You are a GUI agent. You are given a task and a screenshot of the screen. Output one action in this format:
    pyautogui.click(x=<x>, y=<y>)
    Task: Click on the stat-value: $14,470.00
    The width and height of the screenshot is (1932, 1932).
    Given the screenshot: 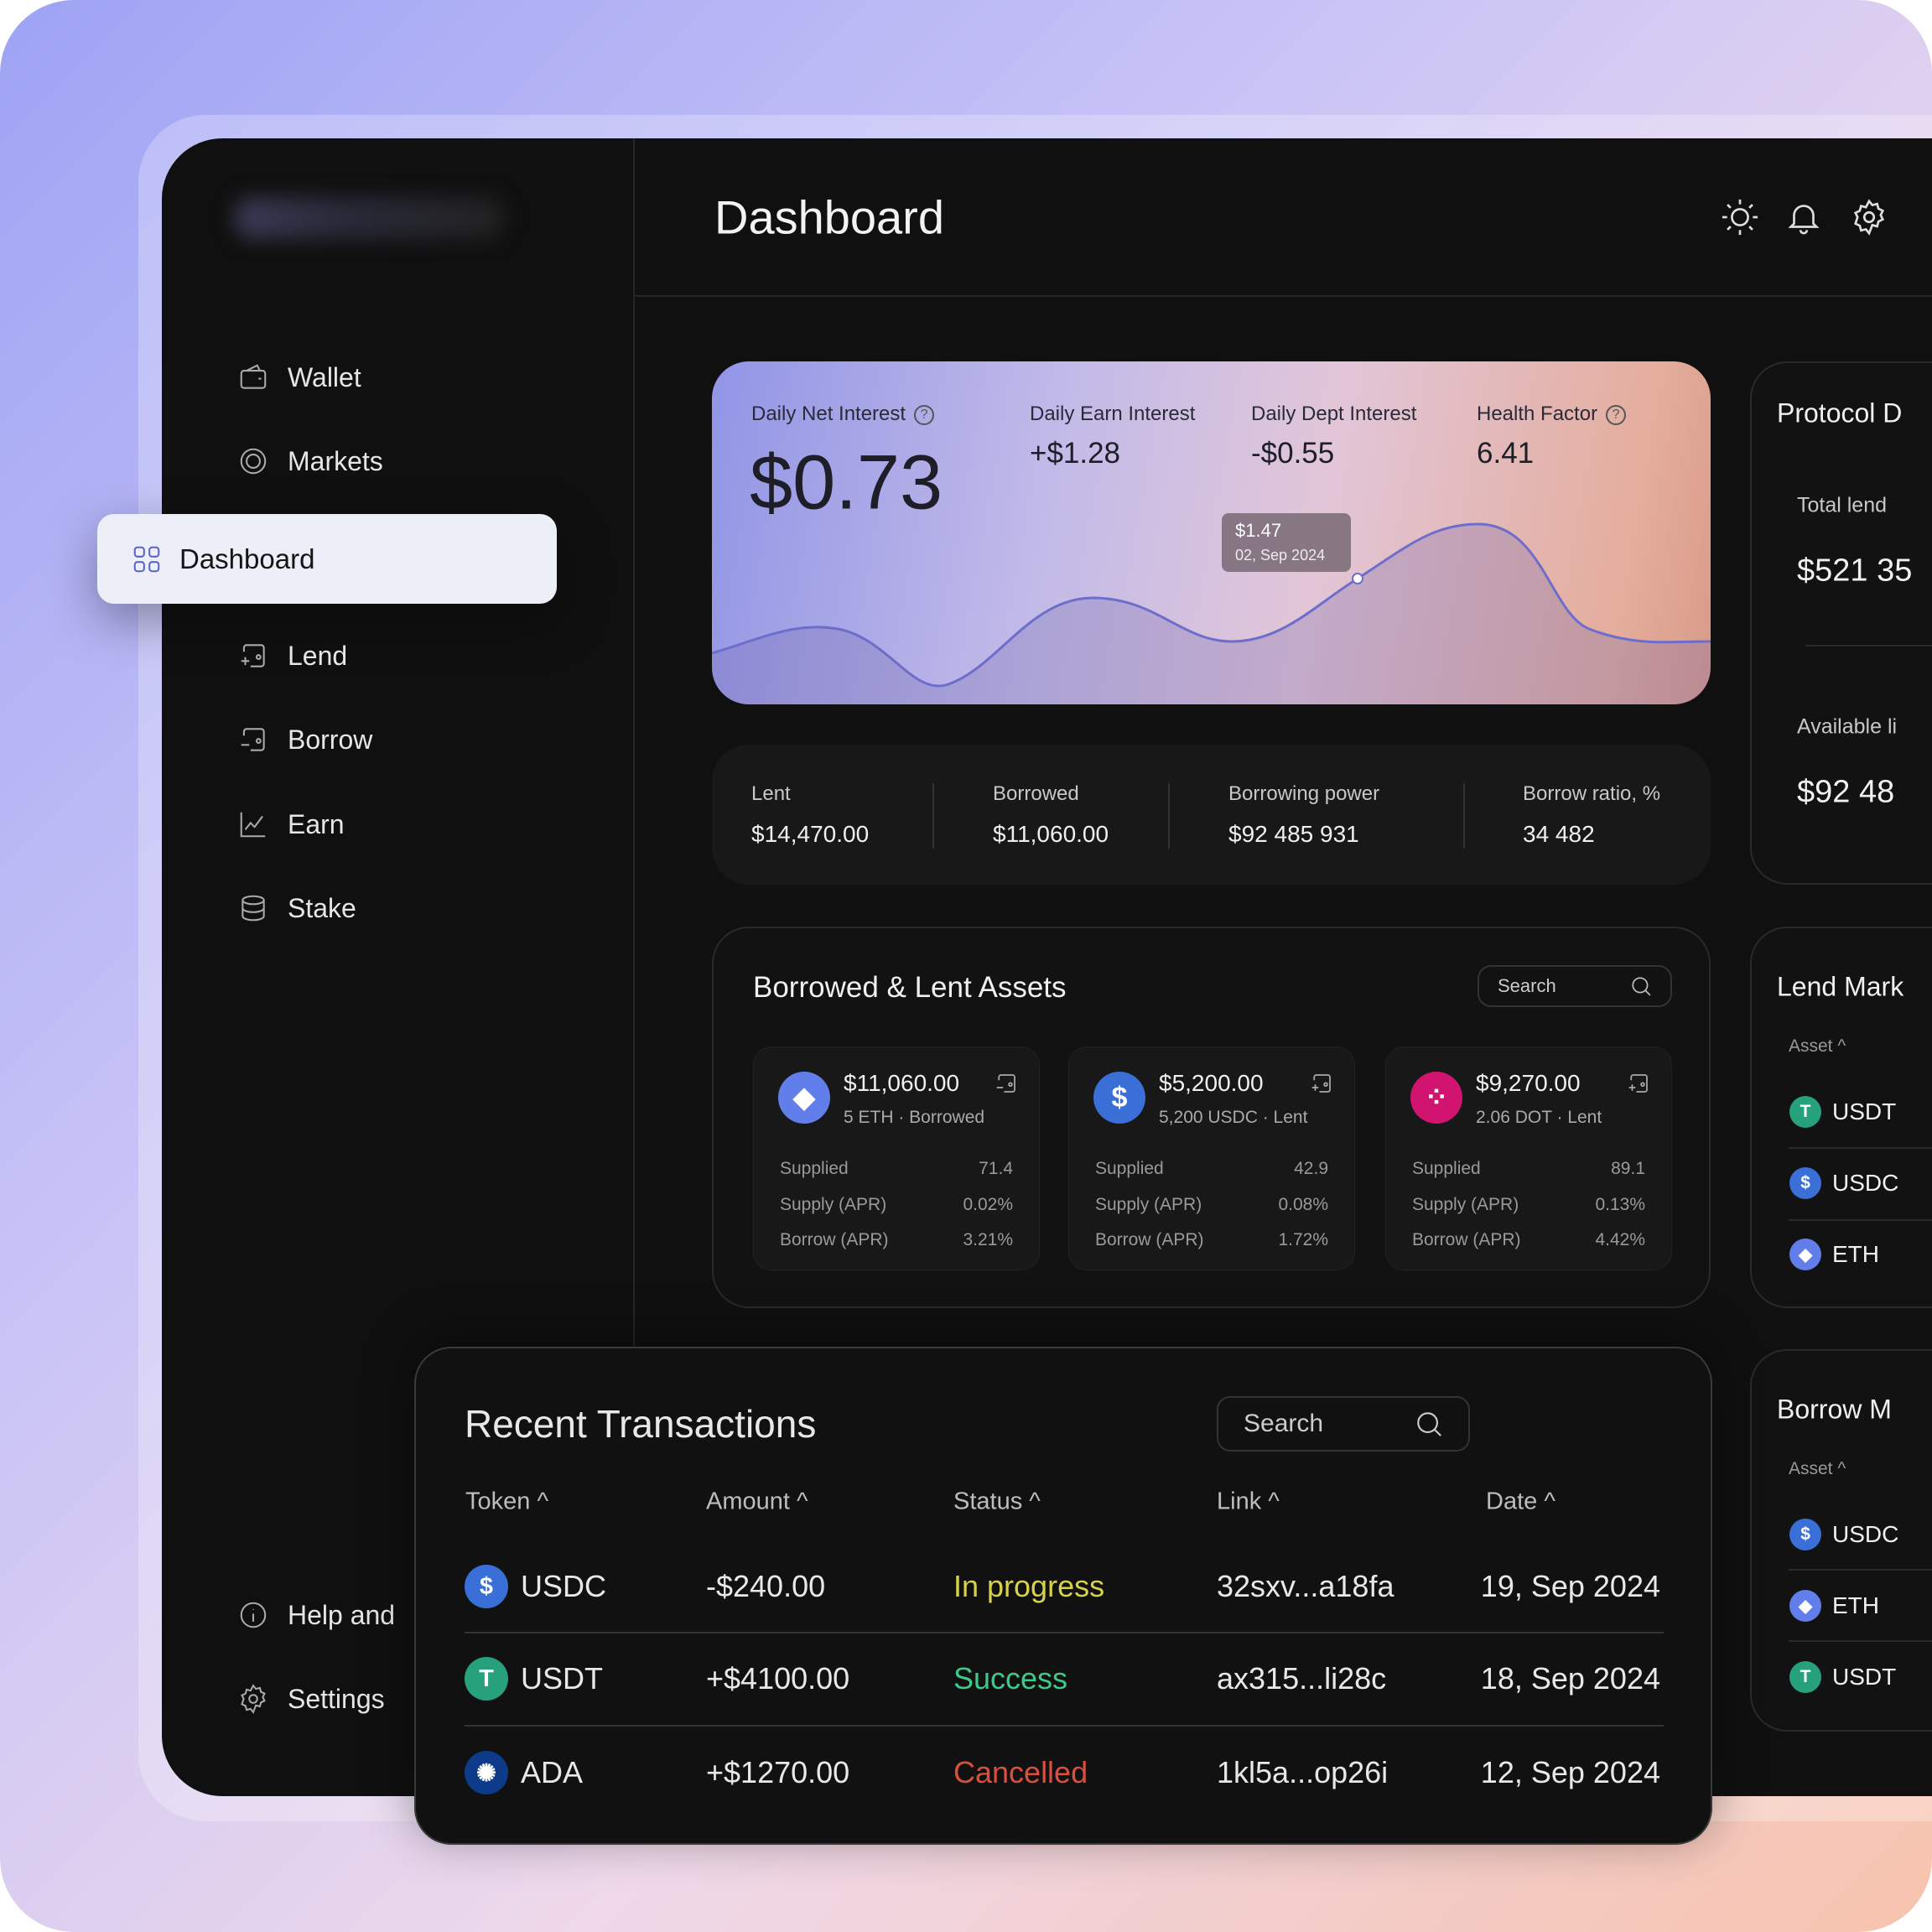 What is the action you would take?
    pyautogui.click(x=810, y=834)
    